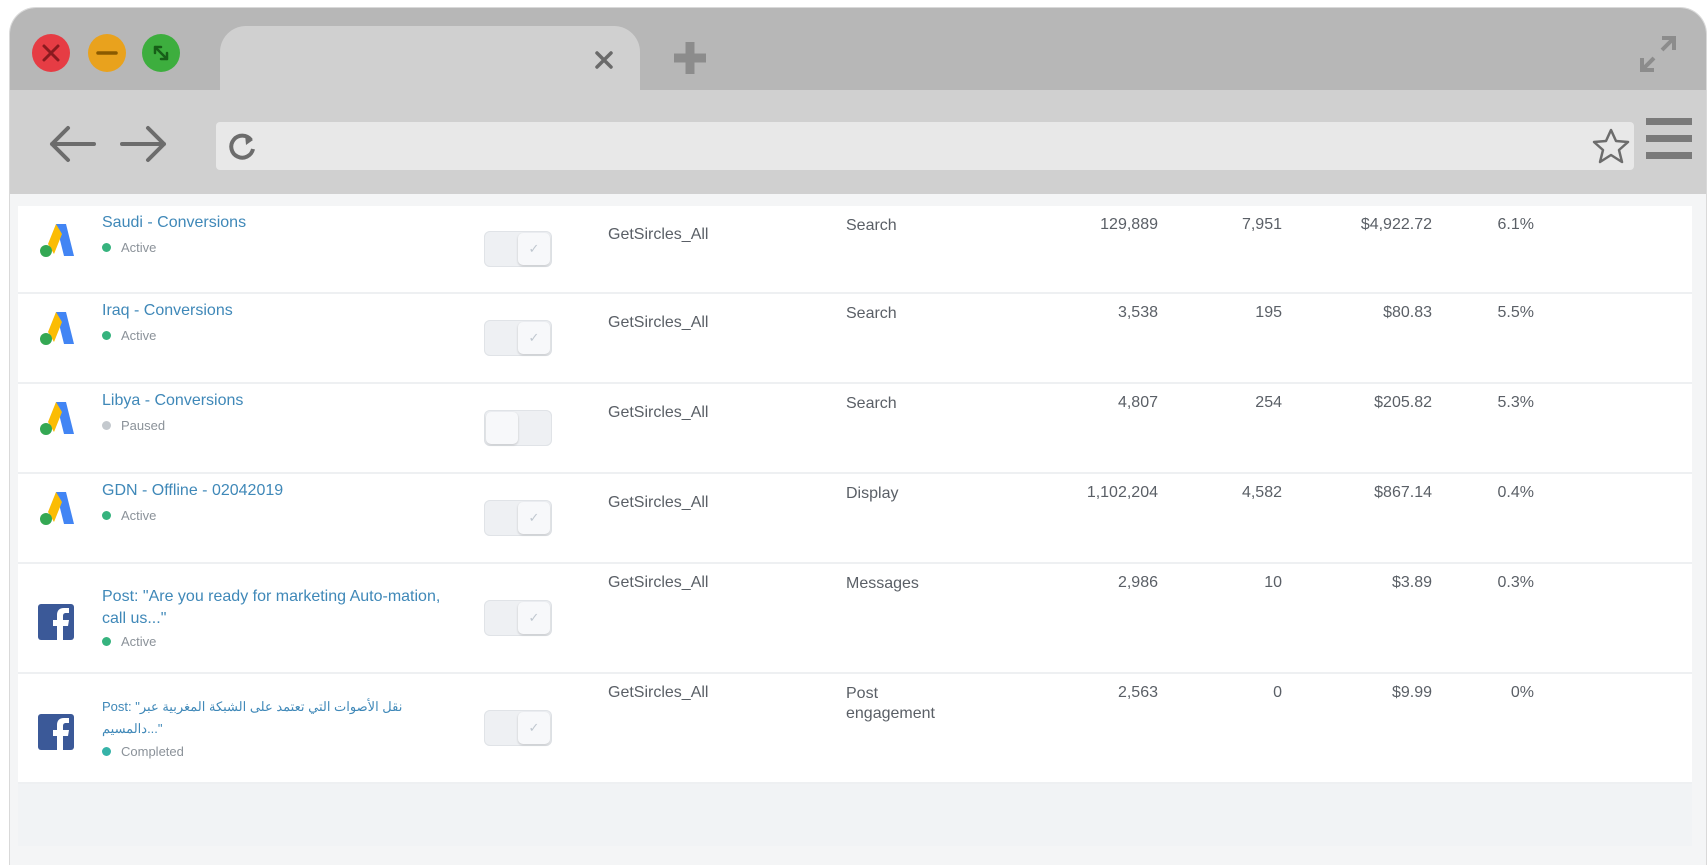 This screenshot has height=865, width=1707. Describe the element at coordinates (1515, 224) in the screenshot. I see `ctr-cell: 6.1%` at that location.